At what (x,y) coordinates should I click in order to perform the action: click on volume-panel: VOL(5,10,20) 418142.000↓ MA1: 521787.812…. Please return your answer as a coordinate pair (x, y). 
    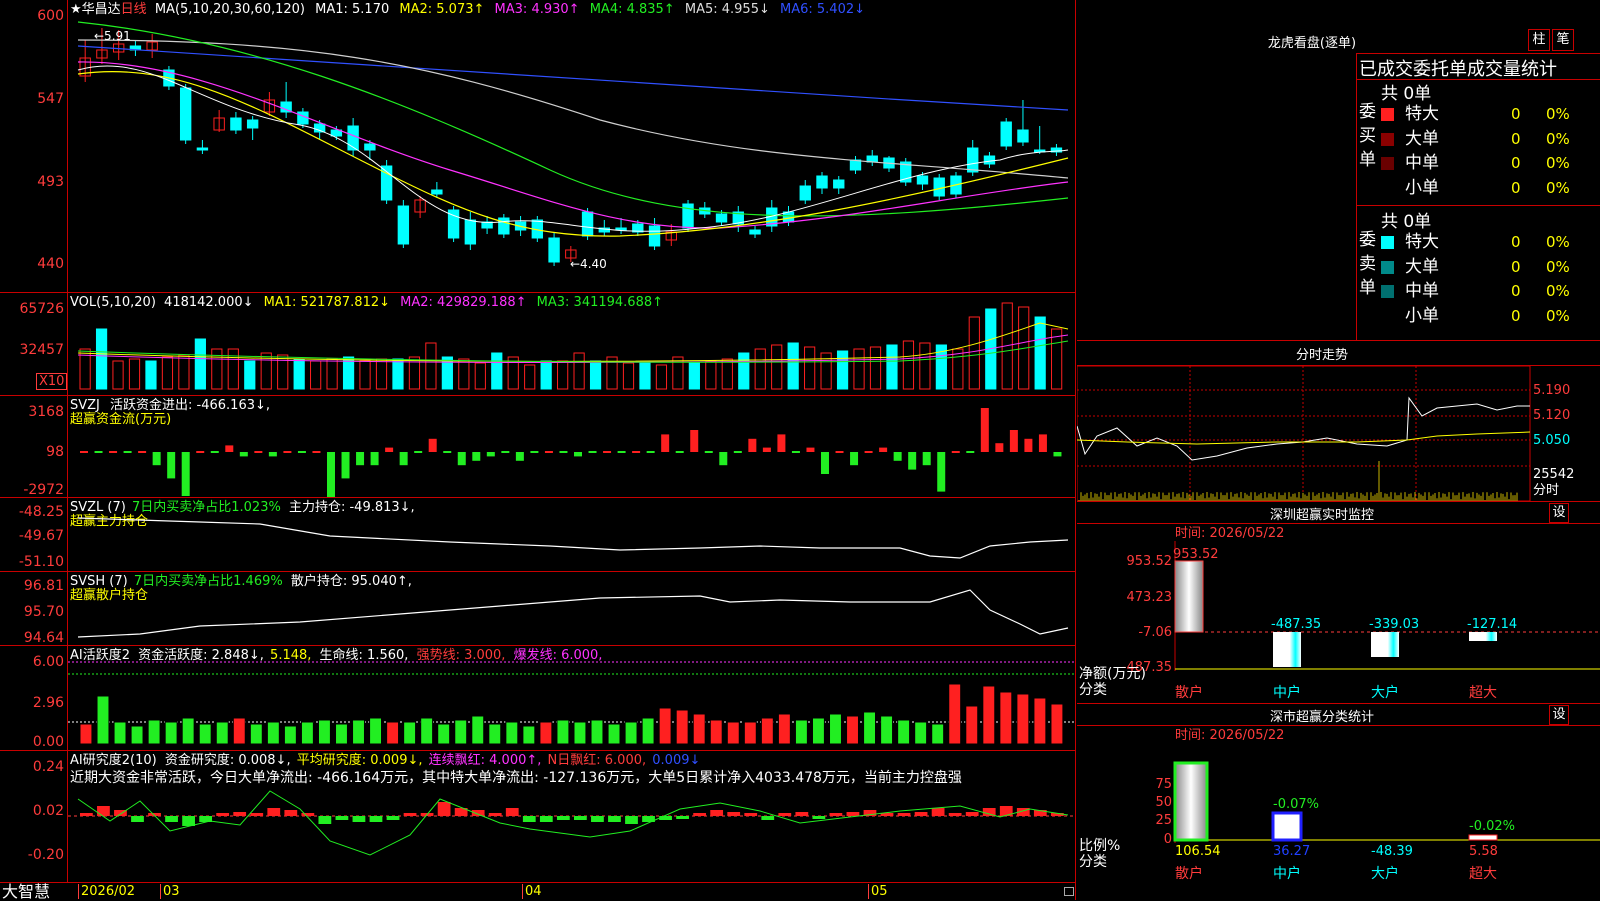
    Looking at the image, I should click on (538, 344).